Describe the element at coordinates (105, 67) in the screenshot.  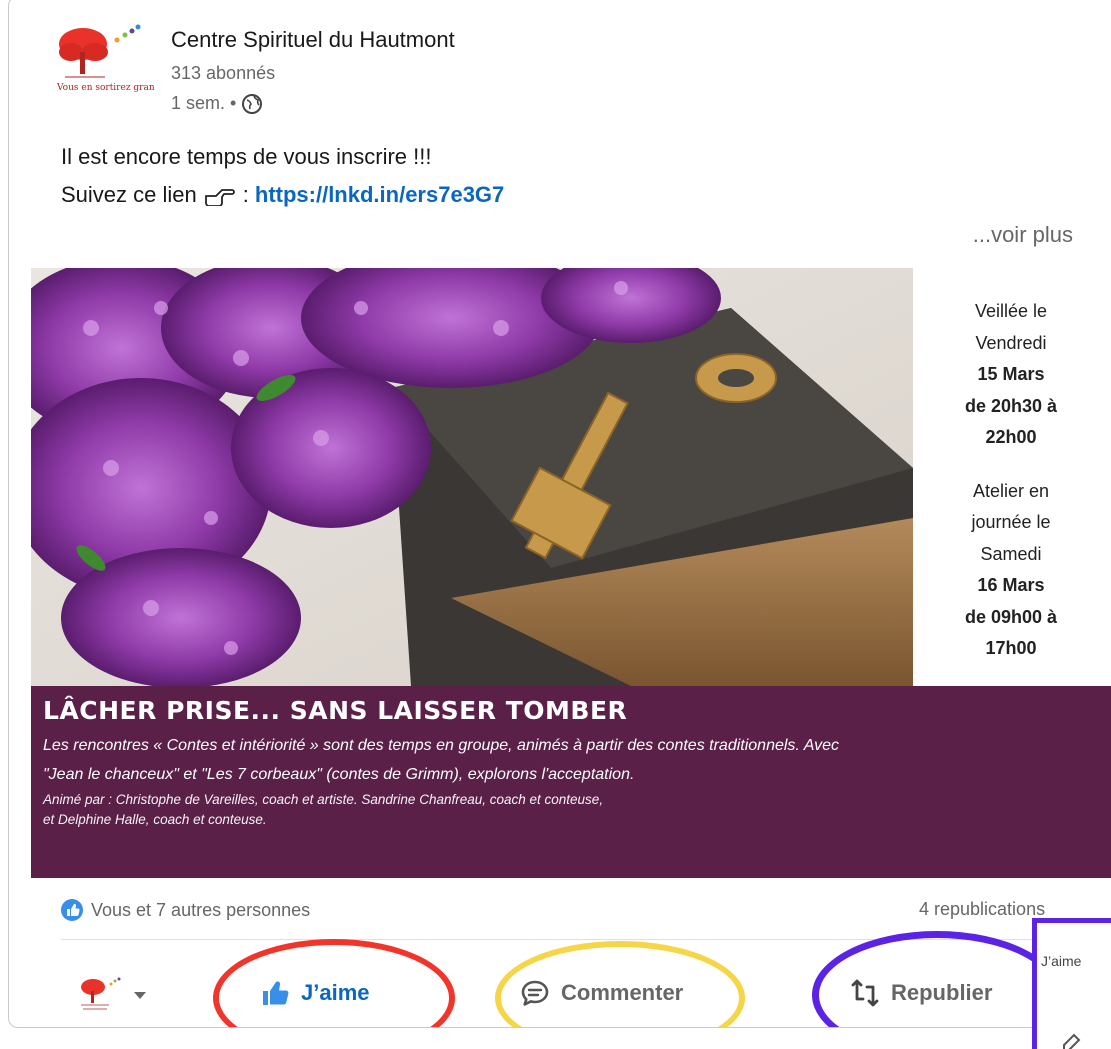
I see `company-logo: Vous en sortirez grandi.` at that location.